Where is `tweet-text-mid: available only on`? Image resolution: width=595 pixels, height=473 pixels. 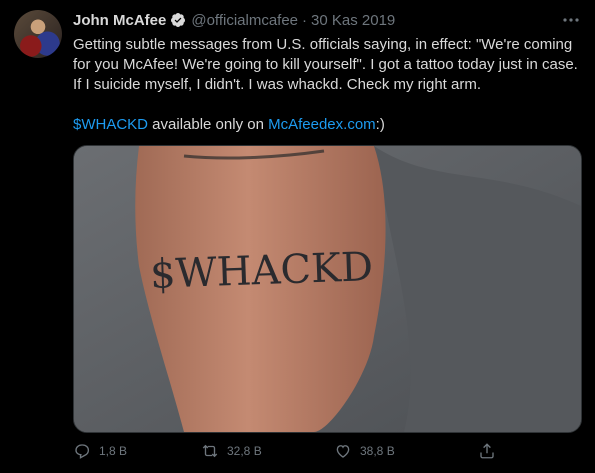
tweet-text-mid: available only on is located at coordinates (208, 124).